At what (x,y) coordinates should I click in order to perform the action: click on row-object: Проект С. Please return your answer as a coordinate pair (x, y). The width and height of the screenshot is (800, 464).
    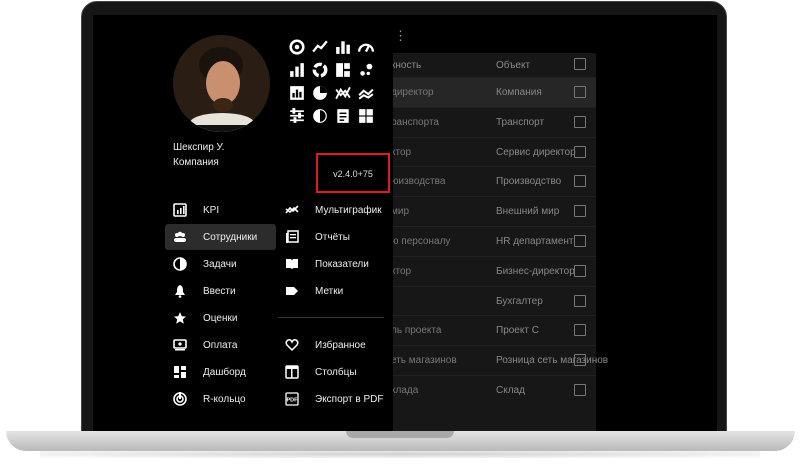
    Looking at the image, I should click on (517, 331).